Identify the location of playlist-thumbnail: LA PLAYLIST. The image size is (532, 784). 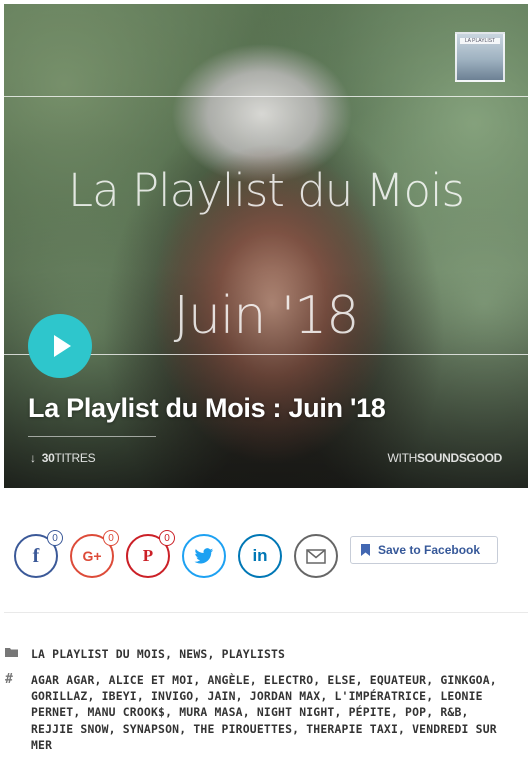
(480, 57).